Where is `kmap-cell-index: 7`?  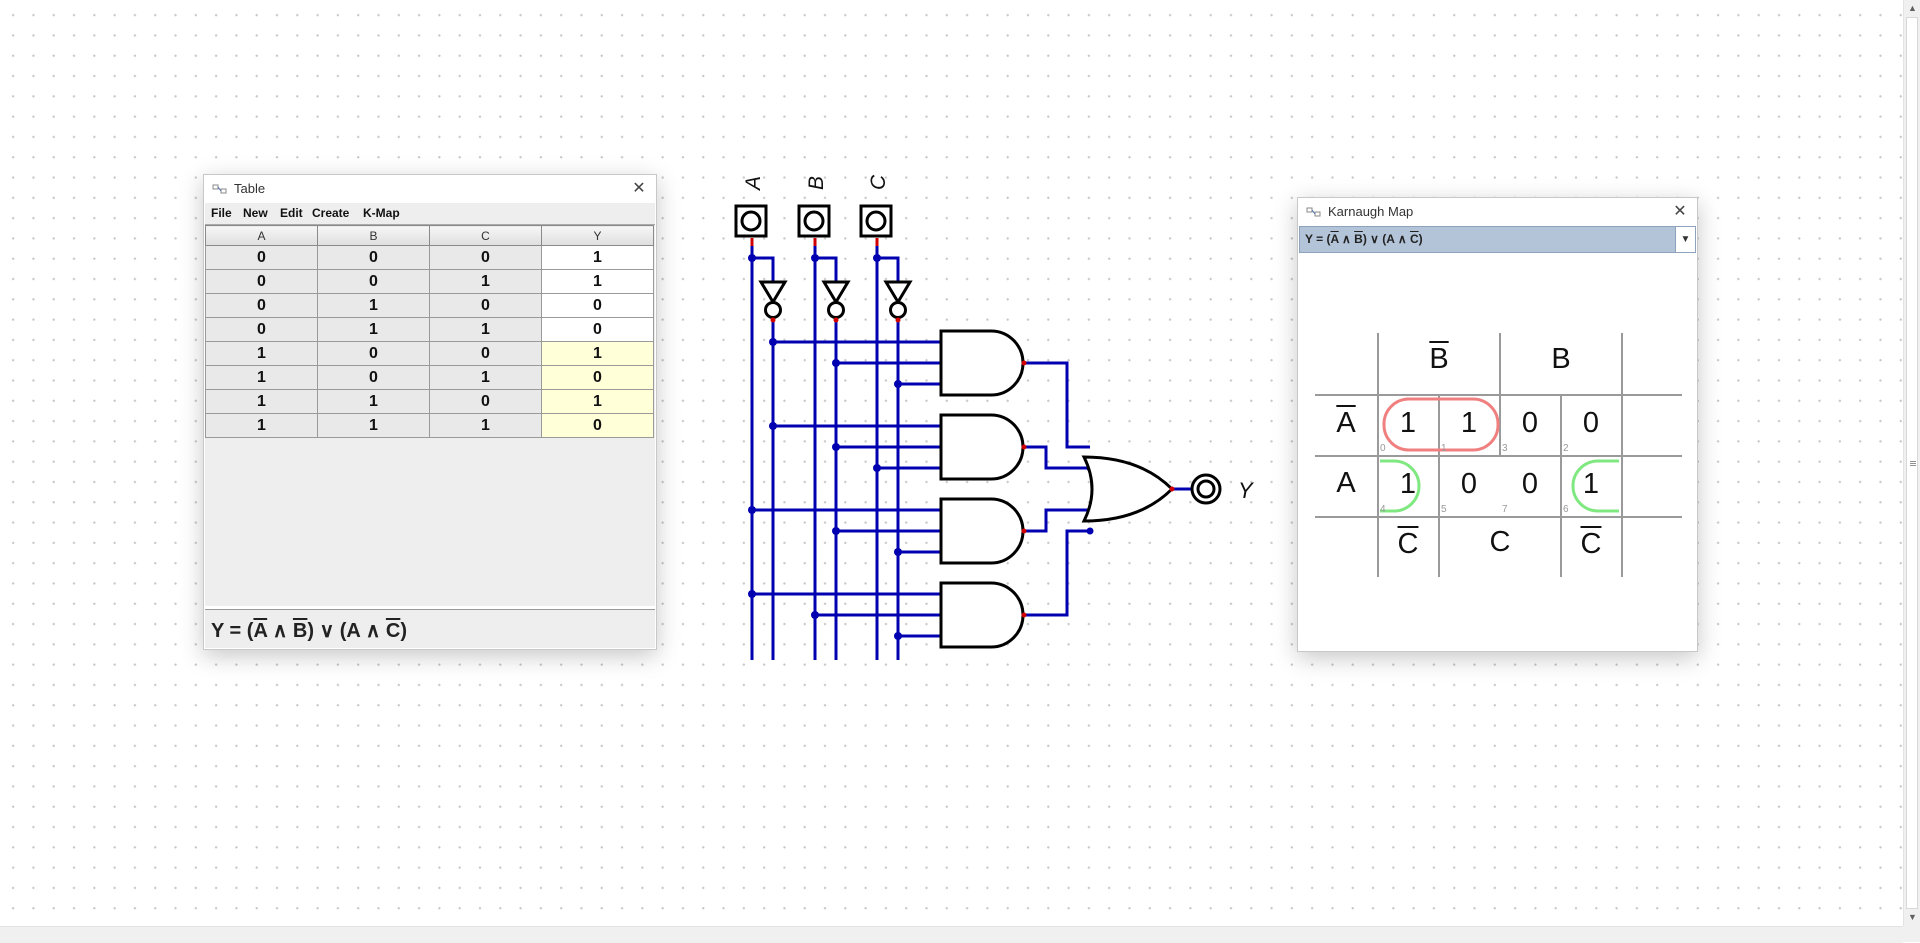
kmap-cell-index: 7 is located at coordinates (1505, 509).